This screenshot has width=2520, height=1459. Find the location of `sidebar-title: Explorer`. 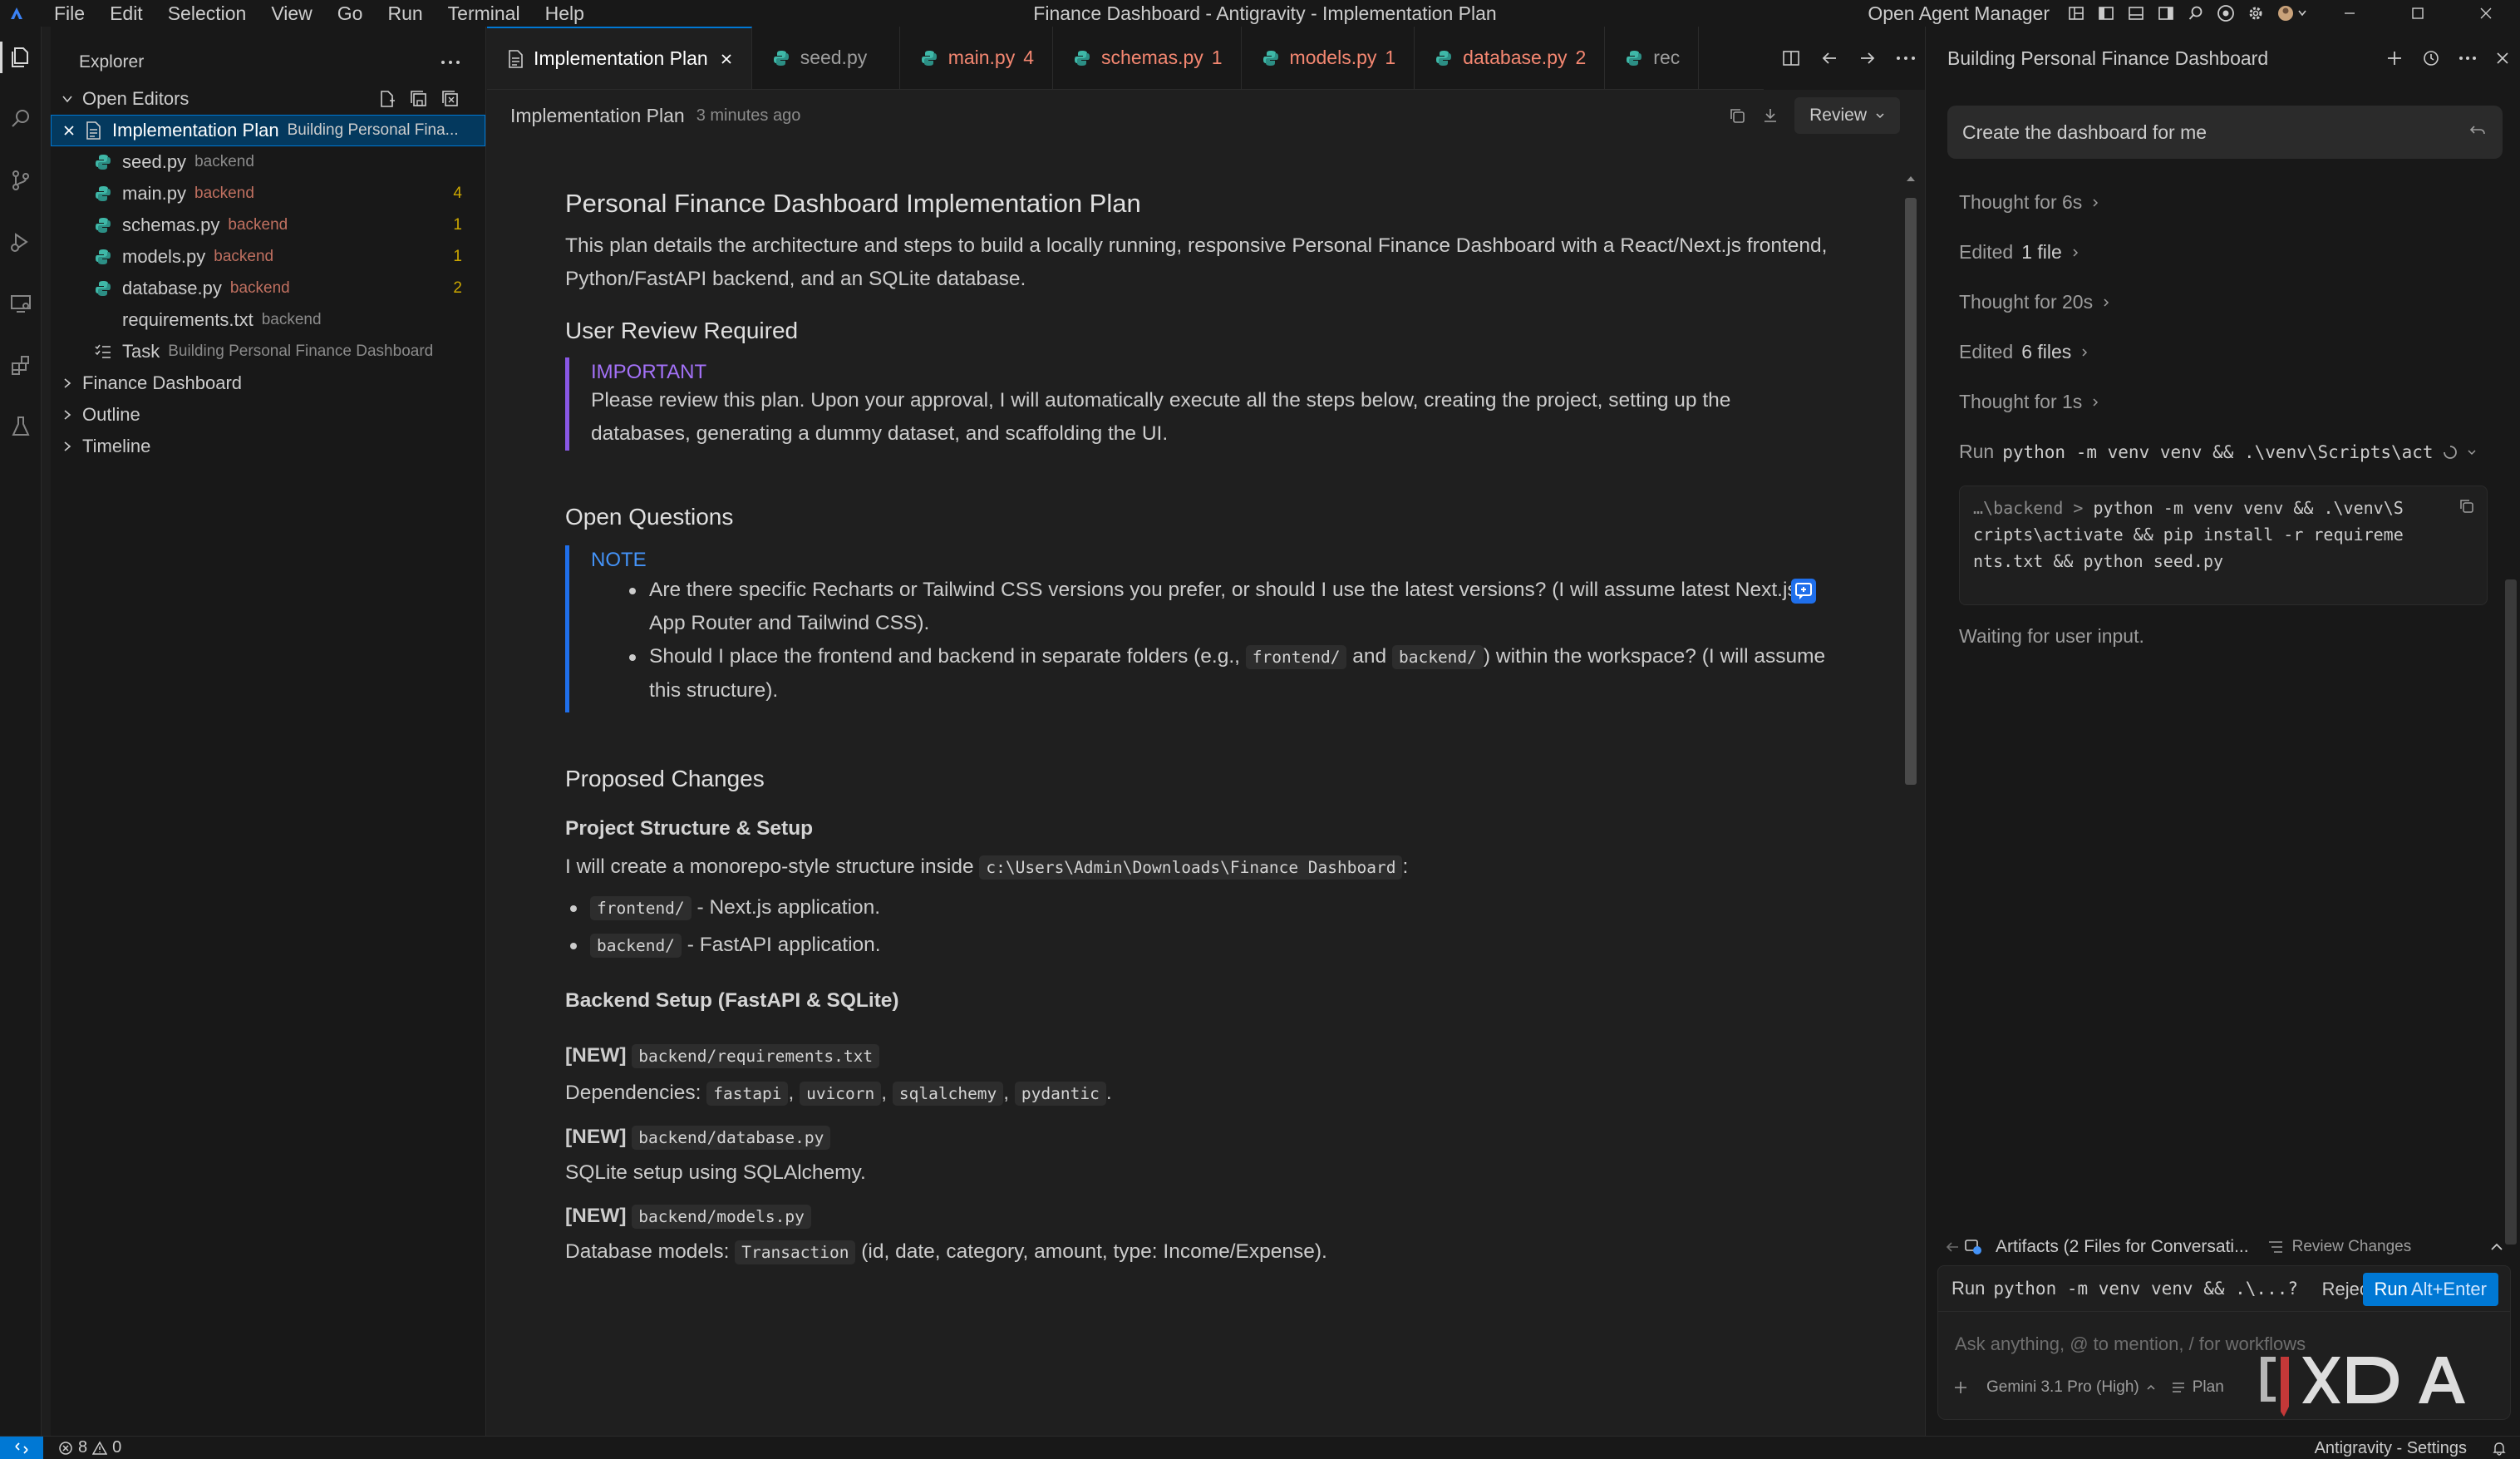

sidebar-title: Explorer is located at coordinates (112, 62).